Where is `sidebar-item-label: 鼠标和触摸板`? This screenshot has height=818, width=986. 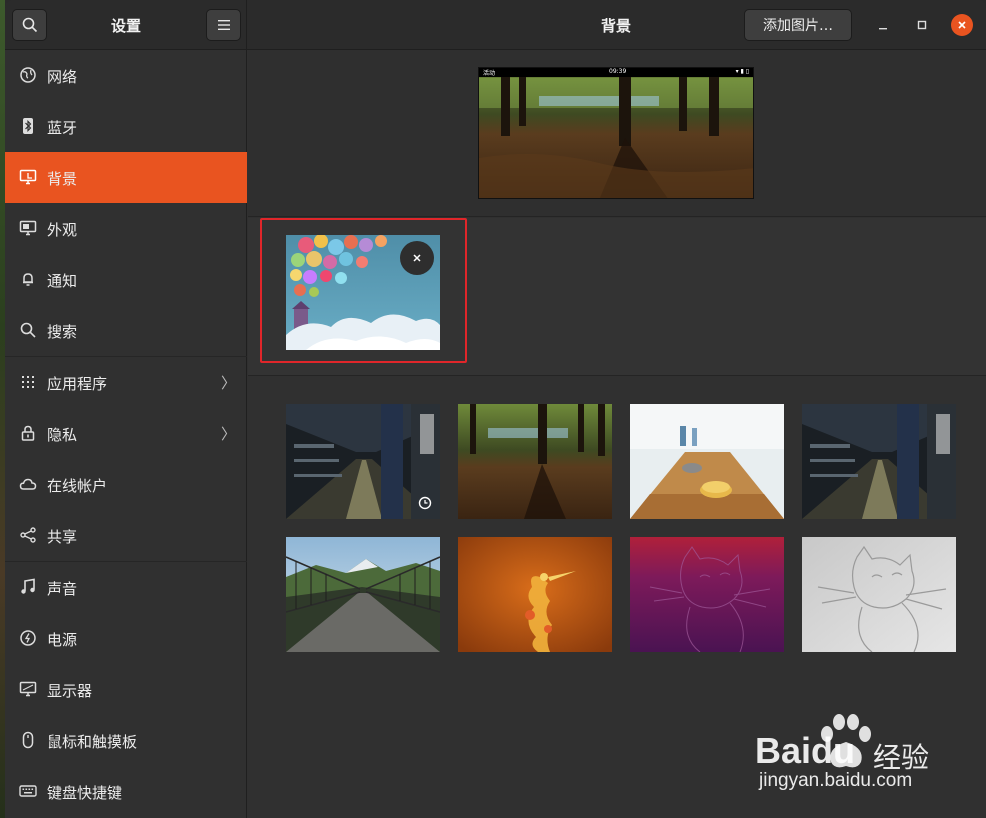
sidebar-item-label: 鼠标和触摸板 is located at coordinates (92, 742).